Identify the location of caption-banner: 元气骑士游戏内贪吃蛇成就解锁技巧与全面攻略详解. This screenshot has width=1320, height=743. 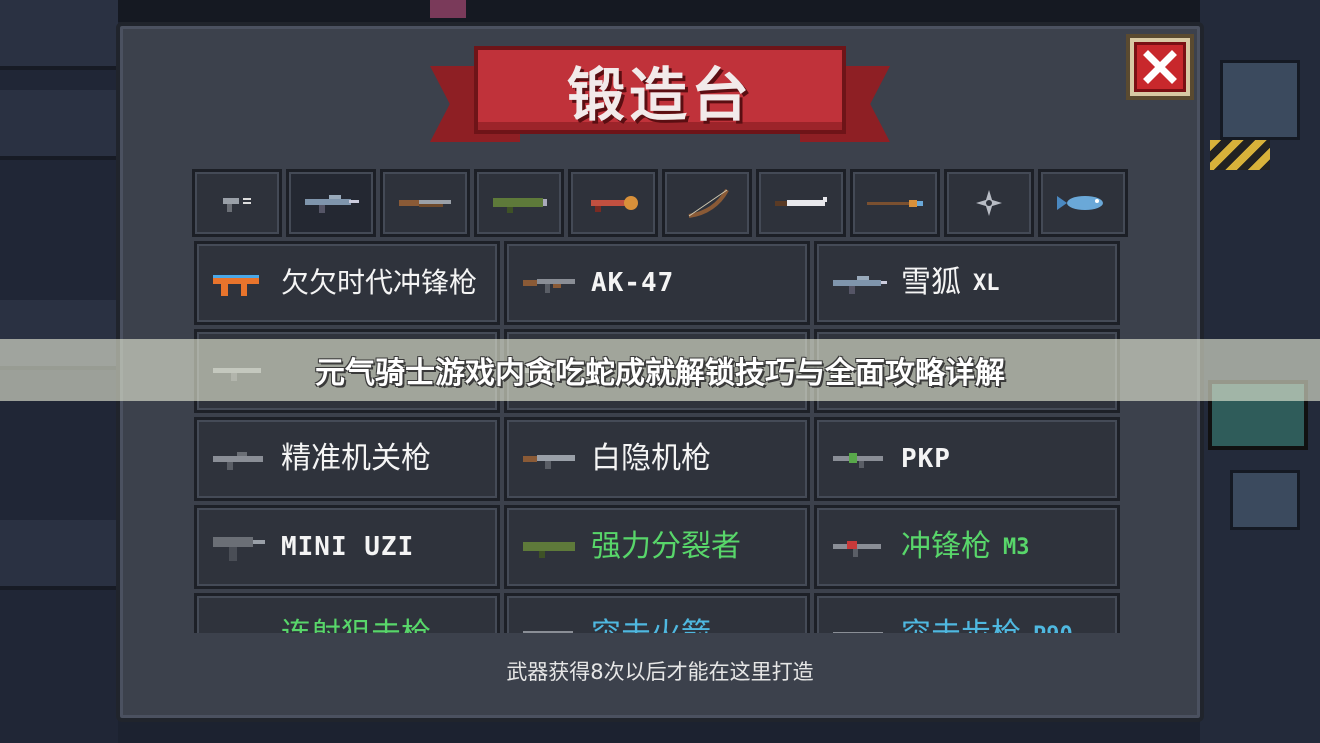
(660, 370).